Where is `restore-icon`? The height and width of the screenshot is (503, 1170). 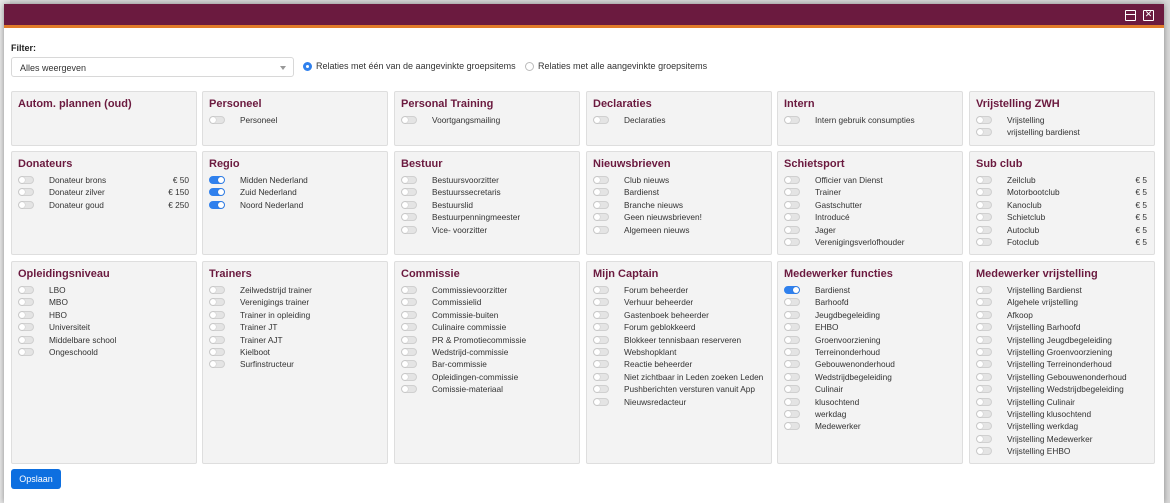
restore-icon is located at coordinates (1130, 15).